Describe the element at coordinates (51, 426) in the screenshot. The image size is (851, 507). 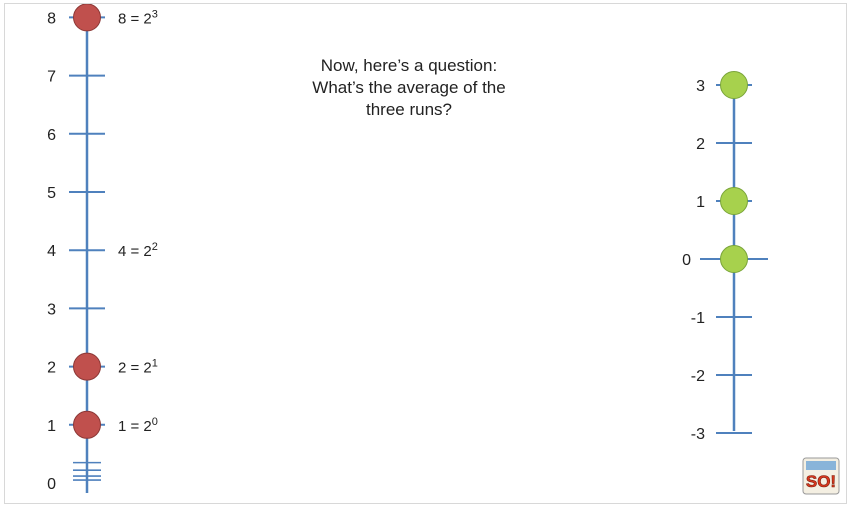
I see `left-axis-tick-label: 1` at that location.